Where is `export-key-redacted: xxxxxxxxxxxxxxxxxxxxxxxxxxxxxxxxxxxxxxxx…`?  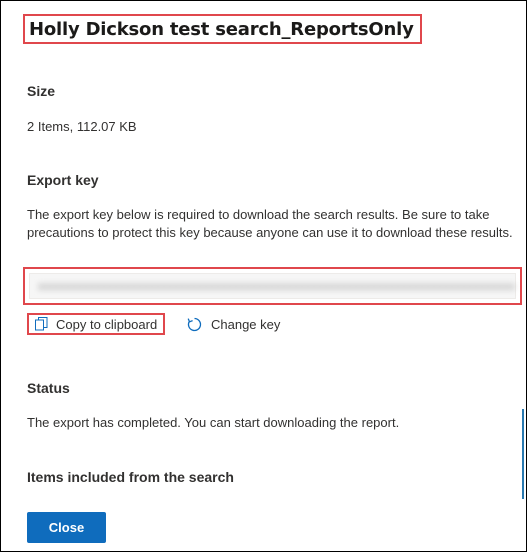
export-key-redacted: xxxxxxxxxxxxxxxxxxxxxxxxxxxxxxxxxxxxxxxx… is located at coordinates (276, 286).